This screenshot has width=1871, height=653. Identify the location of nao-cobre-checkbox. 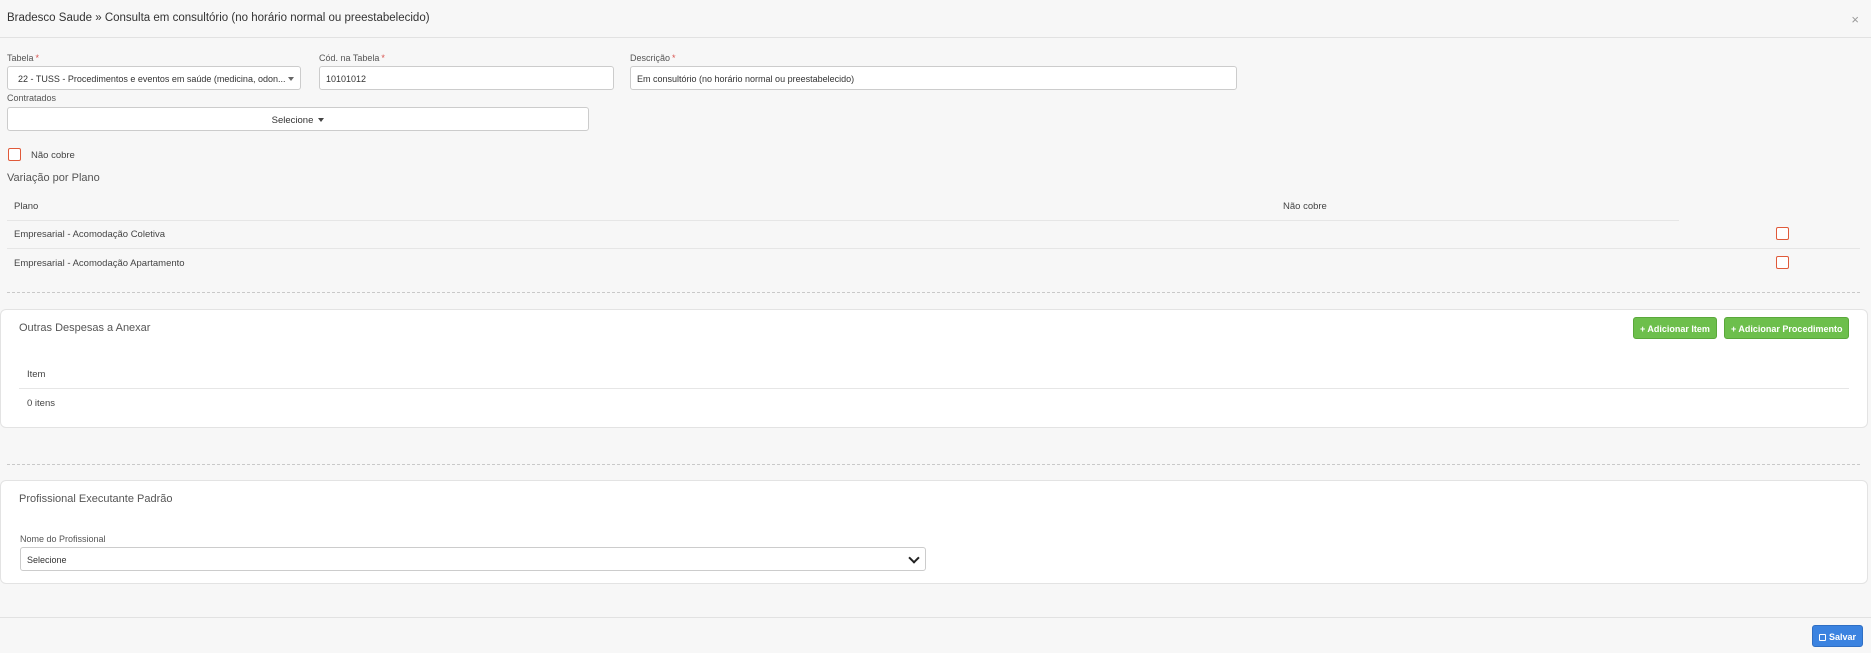
(14, 154).